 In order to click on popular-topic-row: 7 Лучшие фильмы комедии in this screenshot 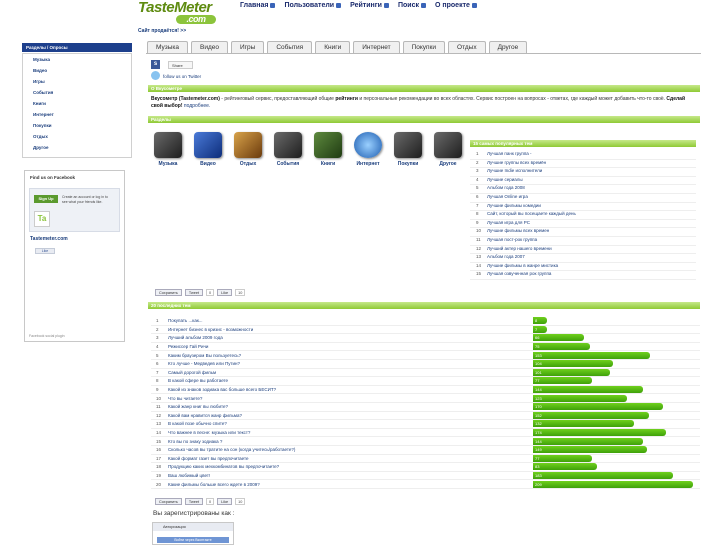, I will do `click(583, 207)`.